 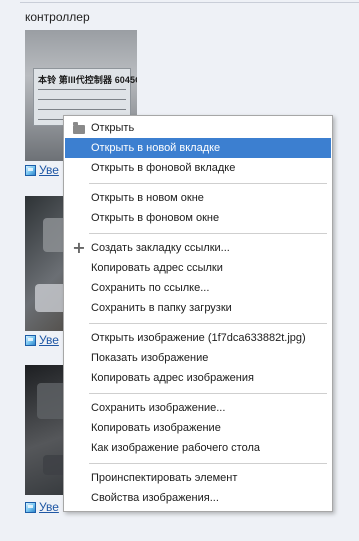 I want to click on menu-item-open-image: Открыть изображение (1f7dca633882t.jpg), so click(x=198, y=338).